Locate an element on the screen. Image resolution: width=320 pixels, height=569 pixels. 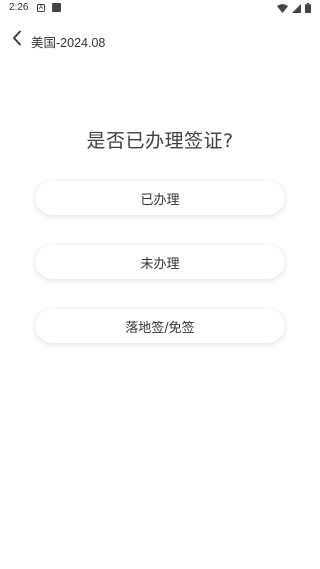
option-applied-button: 已办理 is located at coordinates (160, 198).